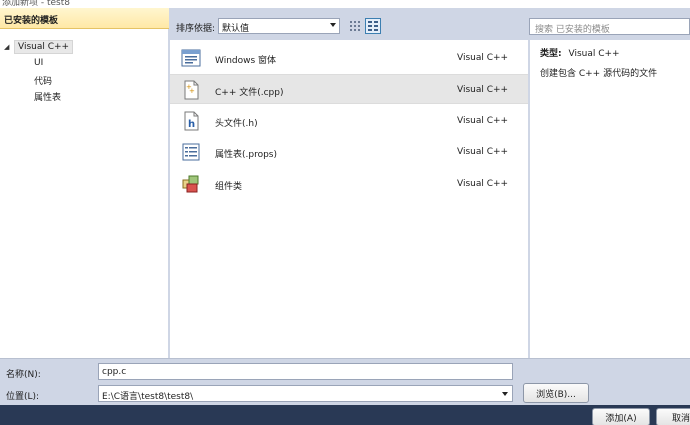  I want to click on add-button: 添加(A), so click(621, 416).